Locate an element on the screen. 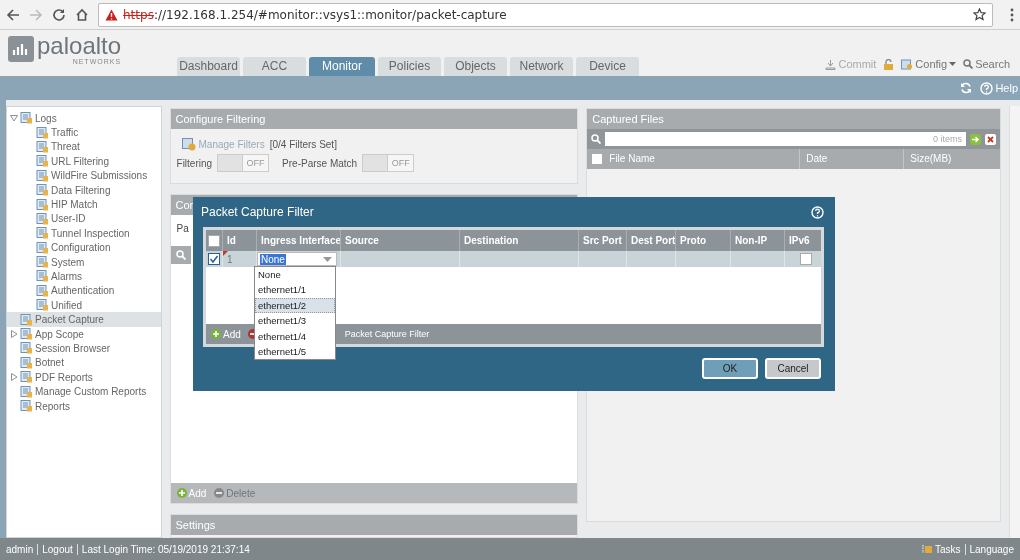  filters-count: [0/4 Filters Set] is located at coordinates (303, 144).